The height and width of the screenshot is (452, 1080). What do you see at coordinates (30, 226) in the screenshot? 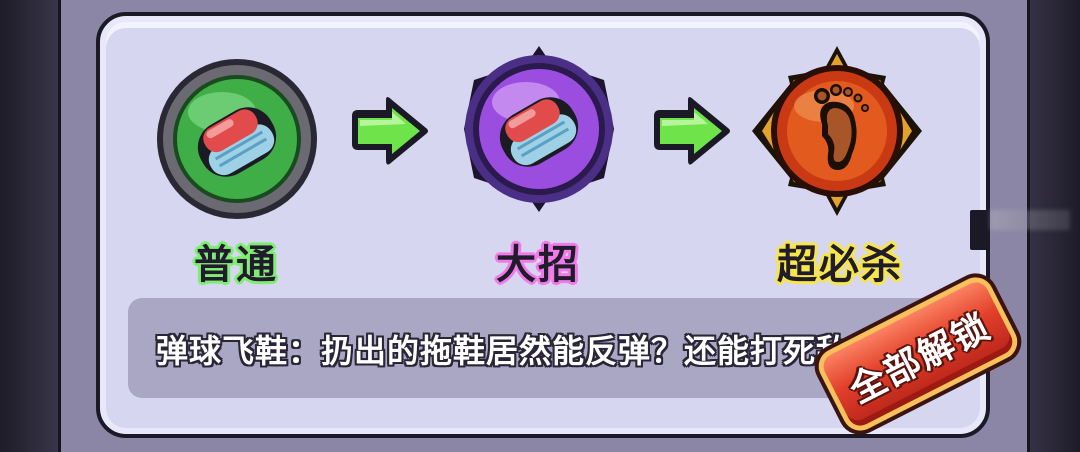
I see `background-left` at bounding box center [30, 226].